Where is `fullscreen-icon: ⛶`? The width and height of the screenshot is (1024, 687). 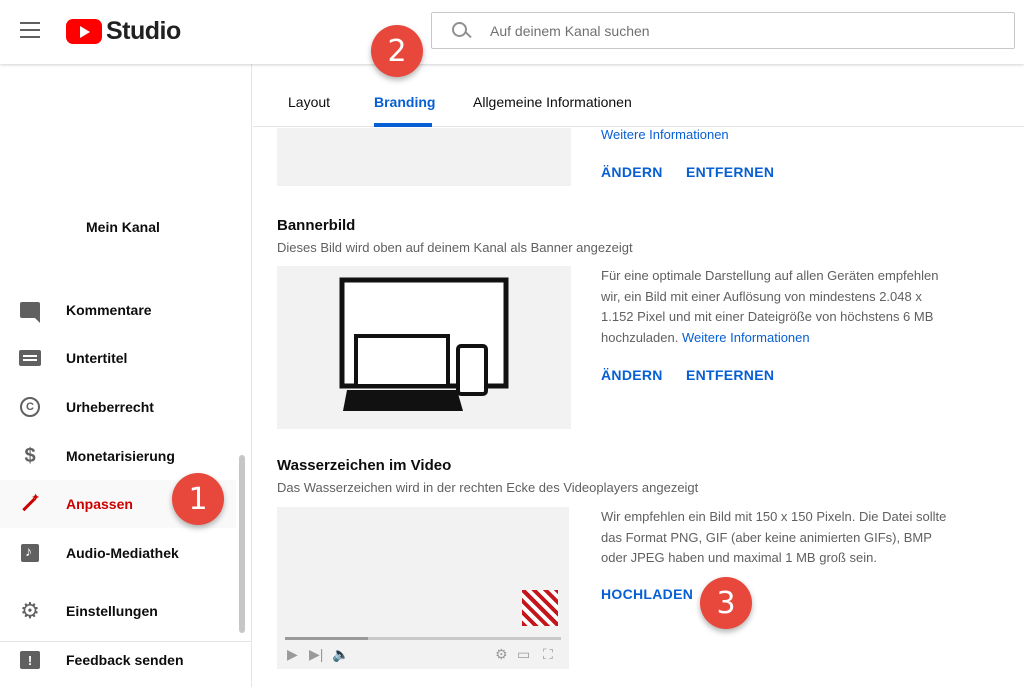
fullscreen-icon: ⛶ is located at coordinates (548, 654).